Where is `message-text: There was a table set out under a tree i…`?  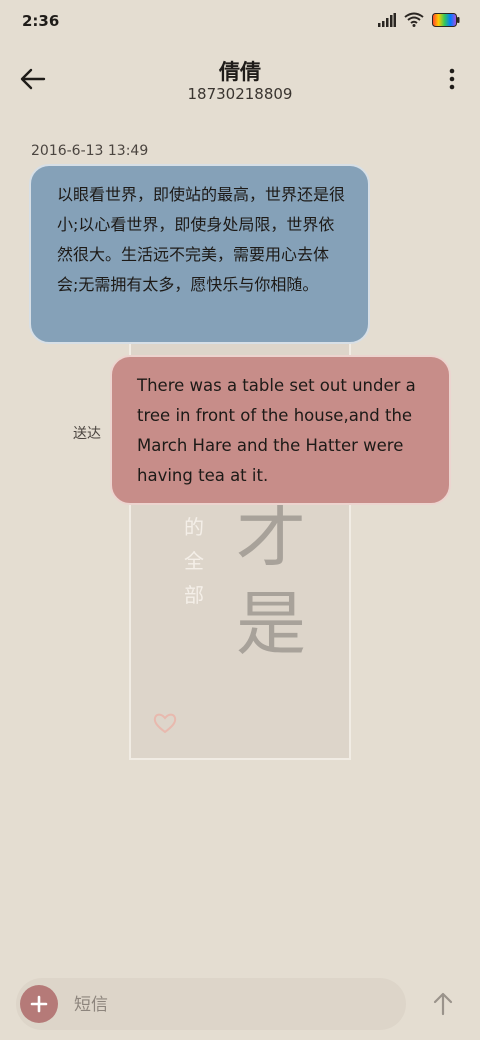 message-text: There was a table set out under a tree i… is located at coordinates (276, 430).